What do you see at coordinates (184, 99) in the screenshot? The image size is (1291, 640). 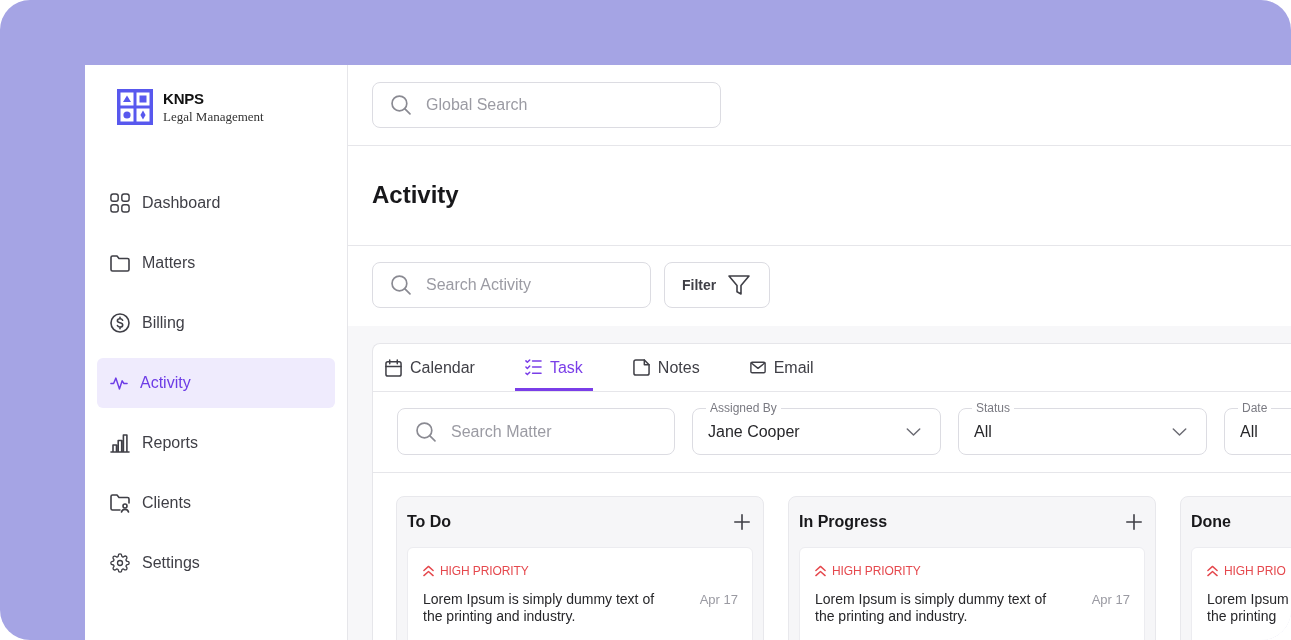 I see `brand-name: KNPS` at bounding box center [184, 99].